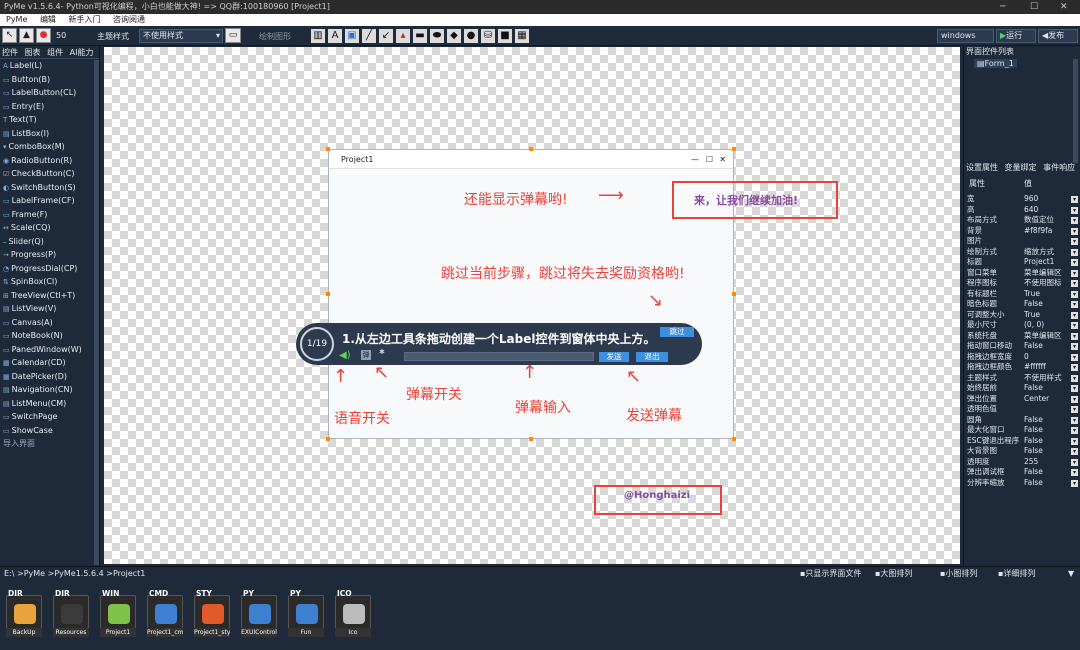 This screenshot has width=1080, height=650. I want to click on speaker-icon: ◀), so click(345, 355).